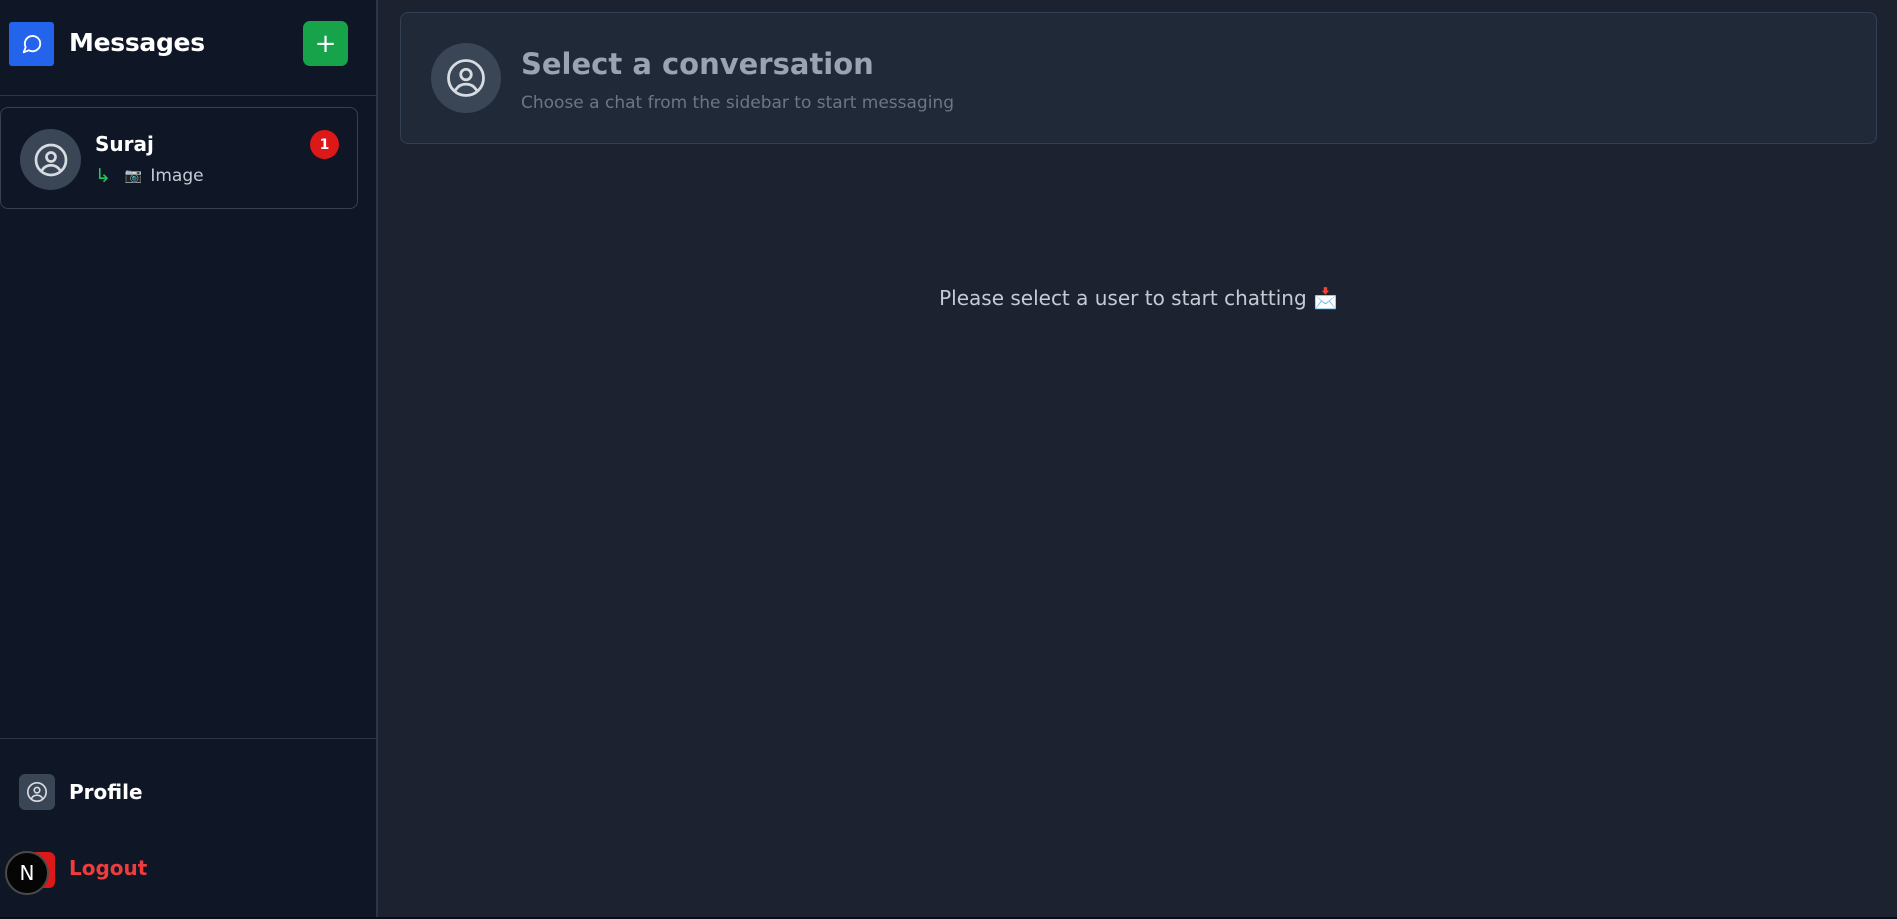  Describe the element at coordinates (27, 873) in the screenshot. I see `dev-overlay-badge: N` at that location.